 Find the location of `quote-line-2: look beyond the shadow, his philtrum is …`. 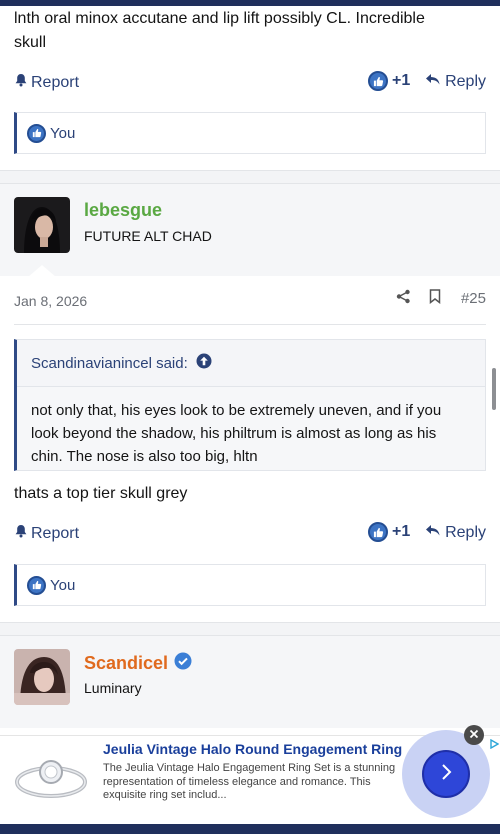

quote-line-2: look beyond the shadow, his philtrum is … is located at coordinates (234, 433).